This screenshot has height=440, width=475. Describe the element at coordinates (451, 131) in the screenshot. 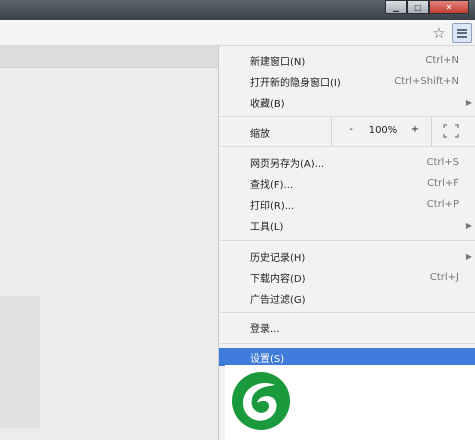

I see `fullscreen-icon` at that location.